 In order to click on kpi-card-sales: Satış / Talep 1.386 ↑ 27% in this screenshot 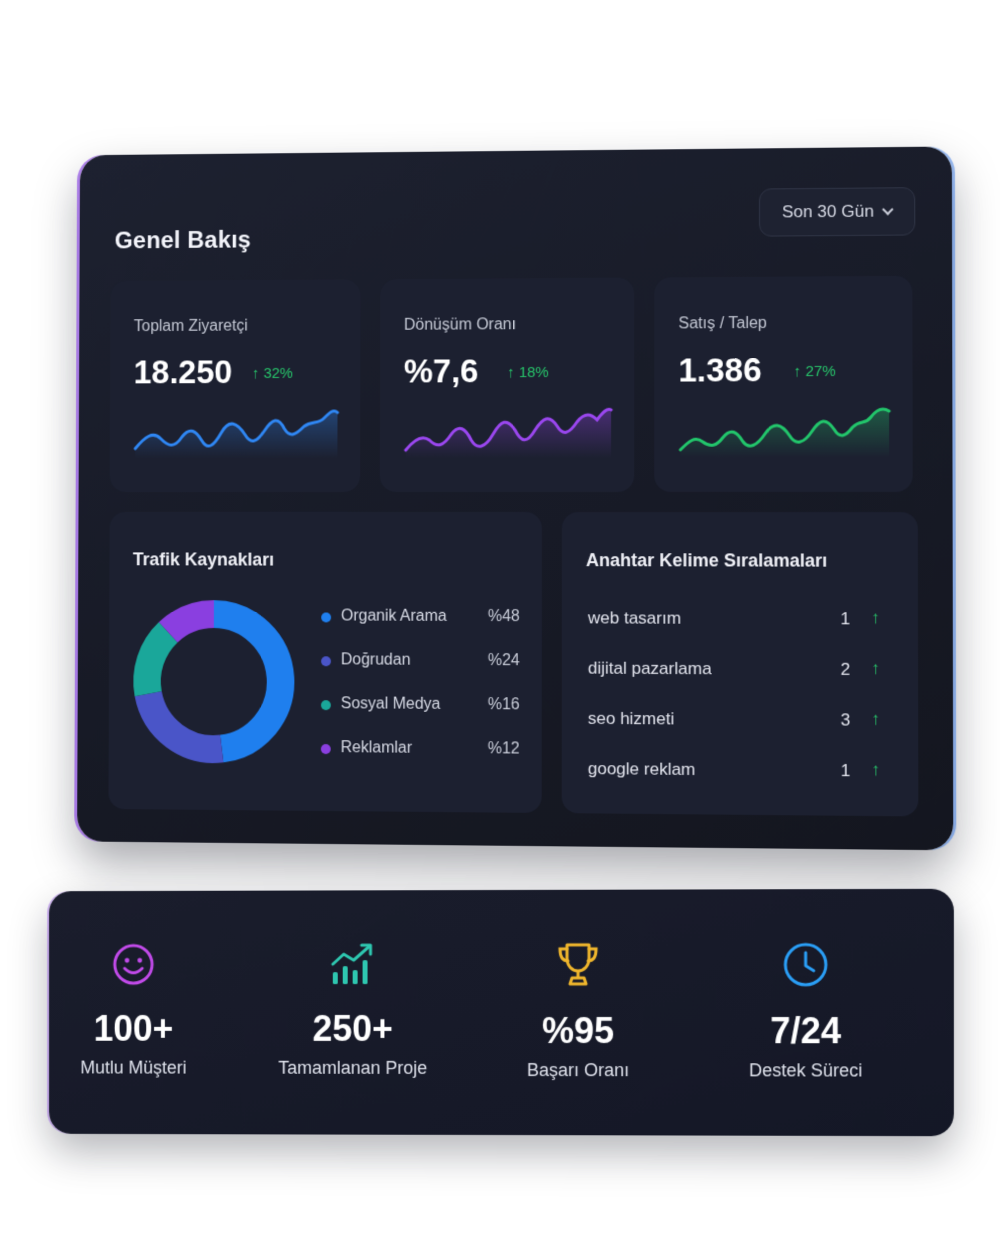, I will do `click(783, 384)`.